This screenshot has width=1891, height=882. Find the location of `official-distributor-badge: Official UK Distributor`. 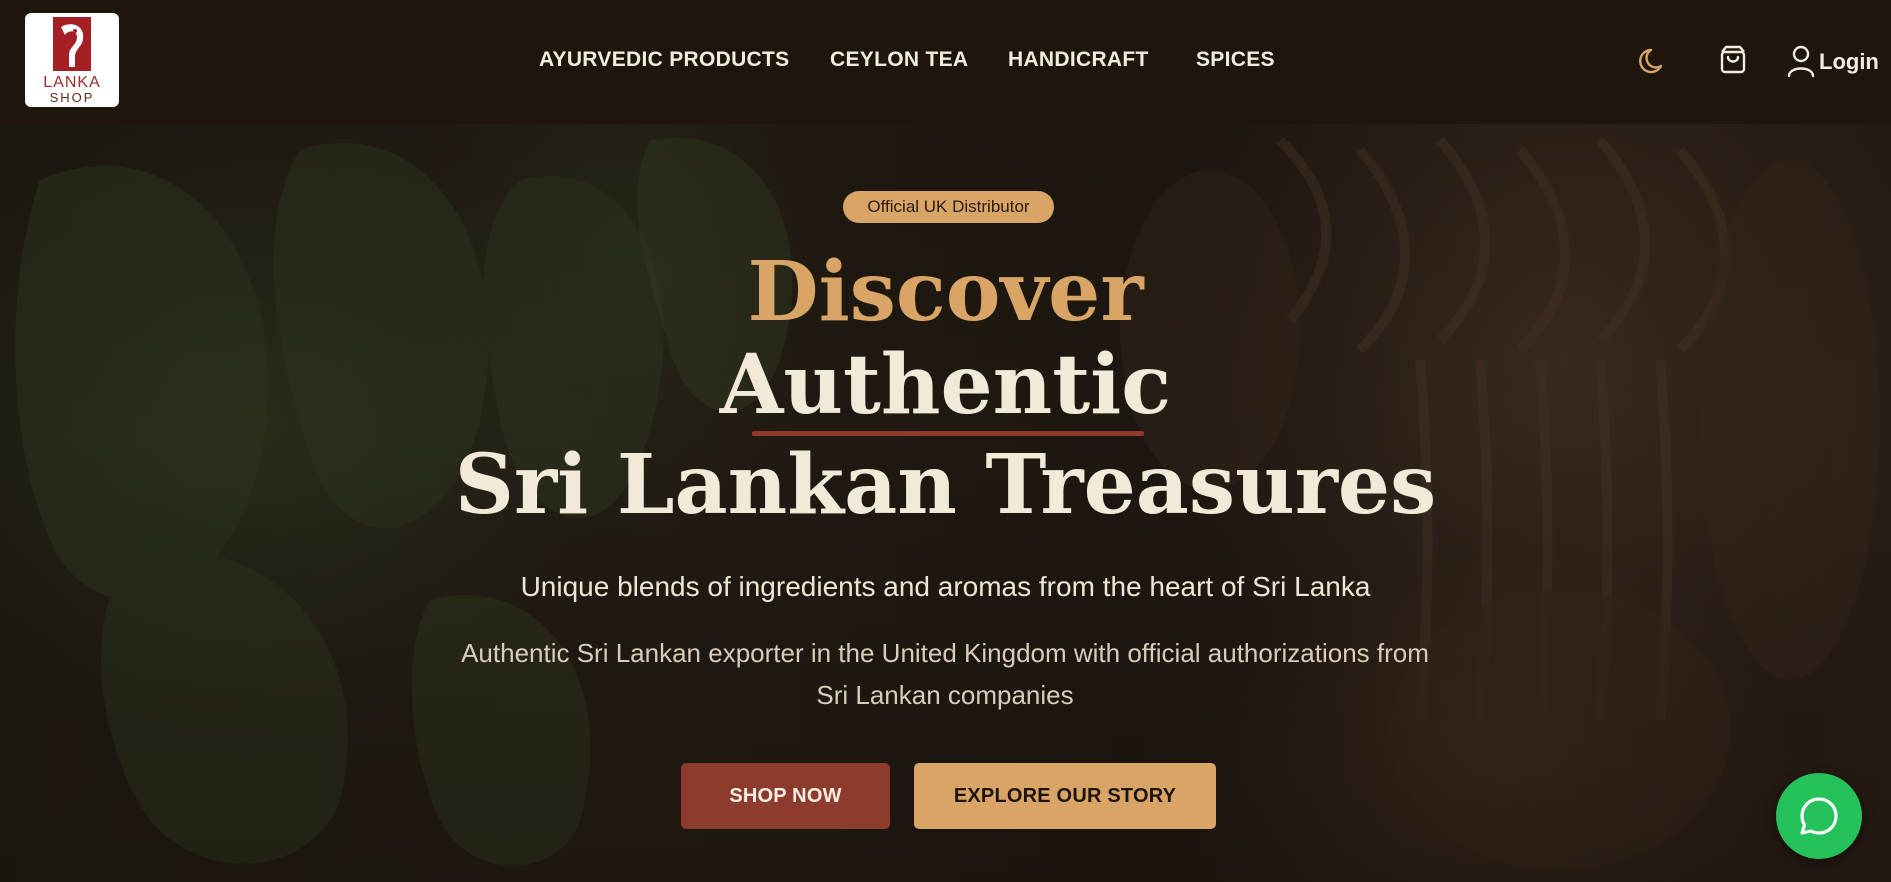

official-distributor-badge: Official UK Distributor is located at coordinates (948, 207).